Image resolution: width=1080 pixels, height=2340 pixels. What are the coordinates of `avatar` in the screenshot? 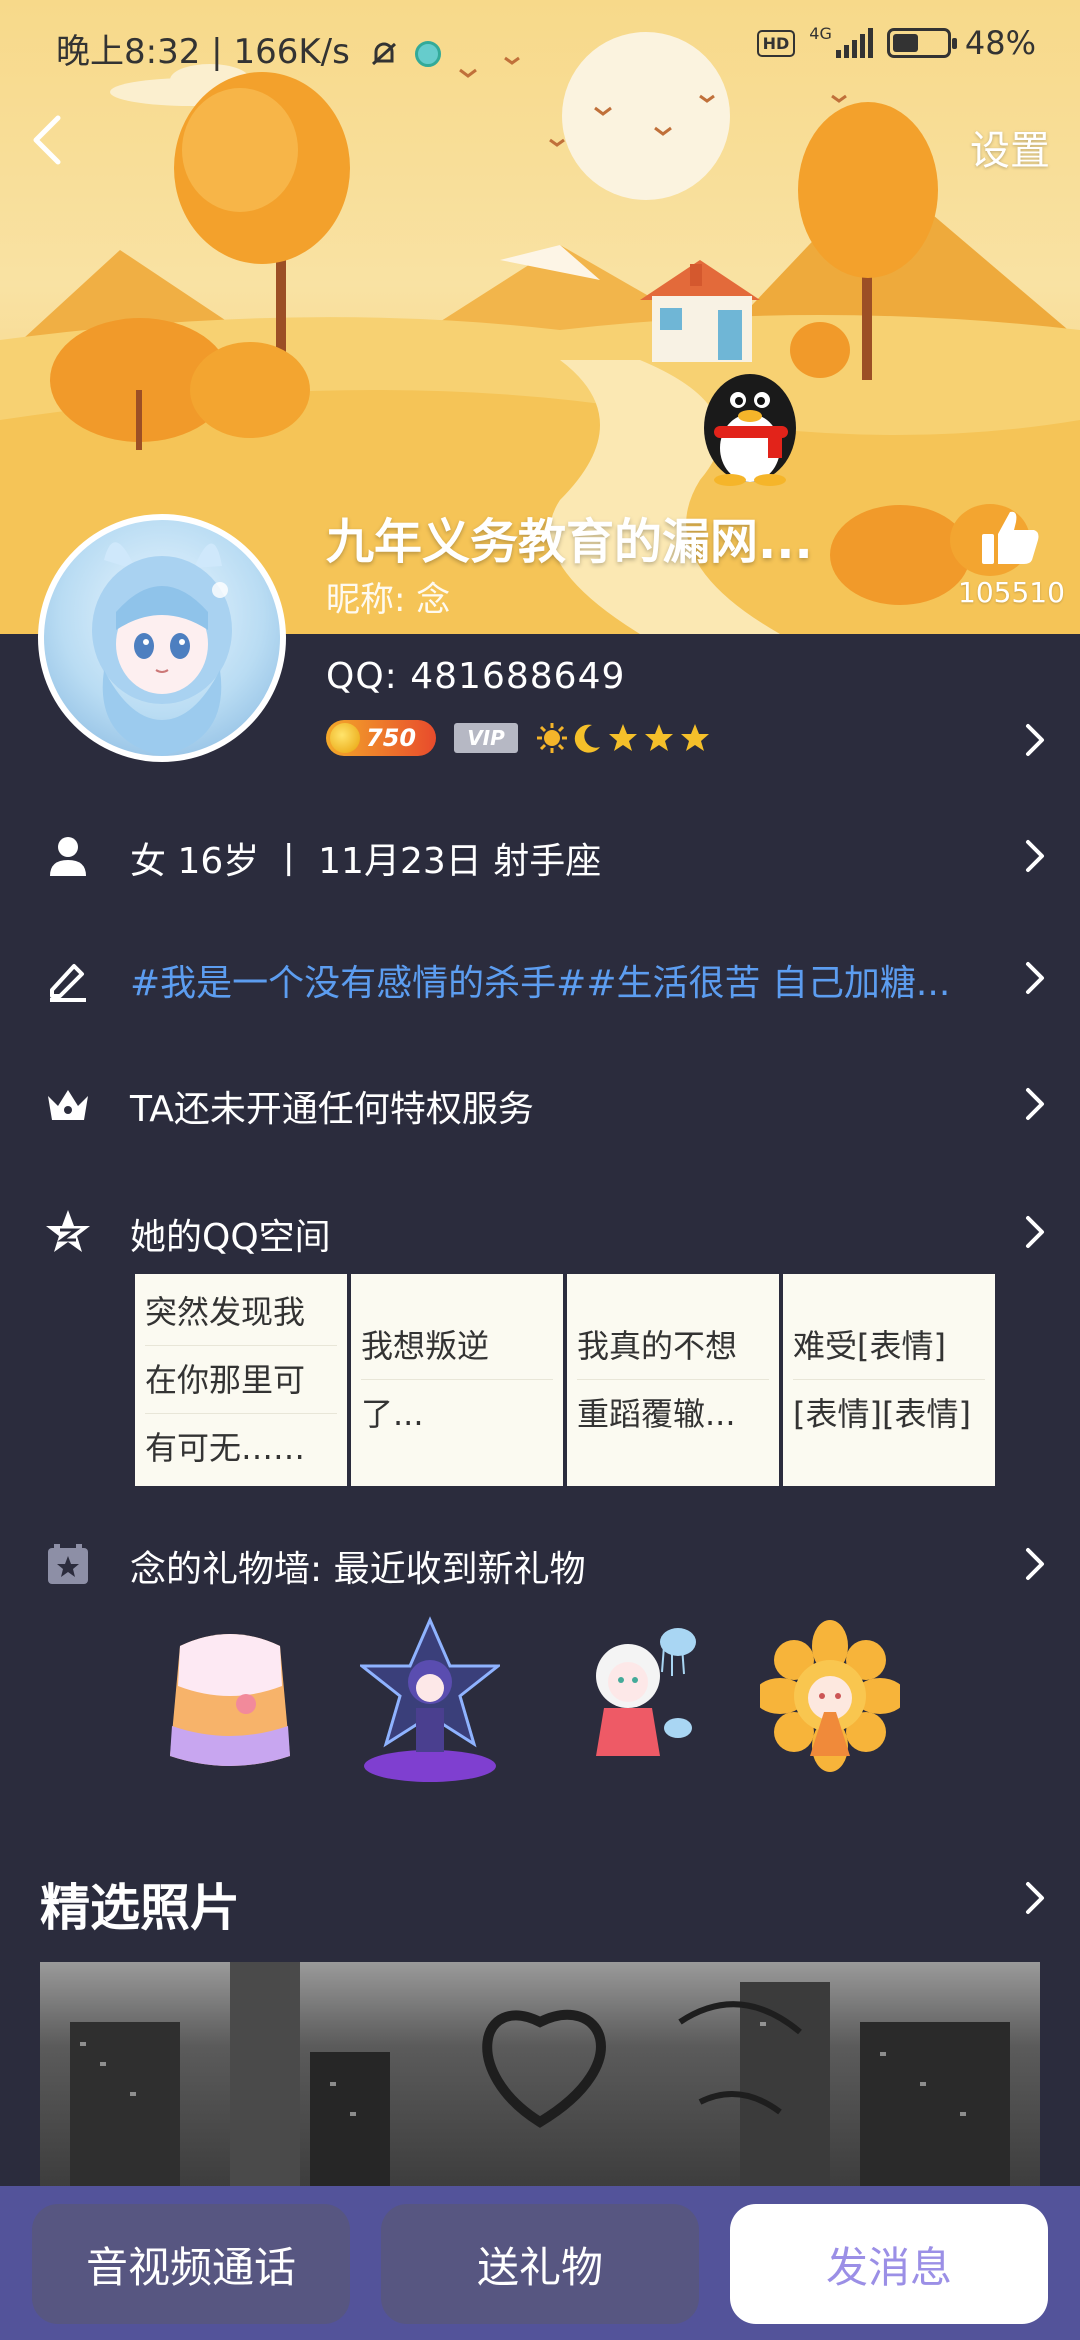 It's located at (162, 638).